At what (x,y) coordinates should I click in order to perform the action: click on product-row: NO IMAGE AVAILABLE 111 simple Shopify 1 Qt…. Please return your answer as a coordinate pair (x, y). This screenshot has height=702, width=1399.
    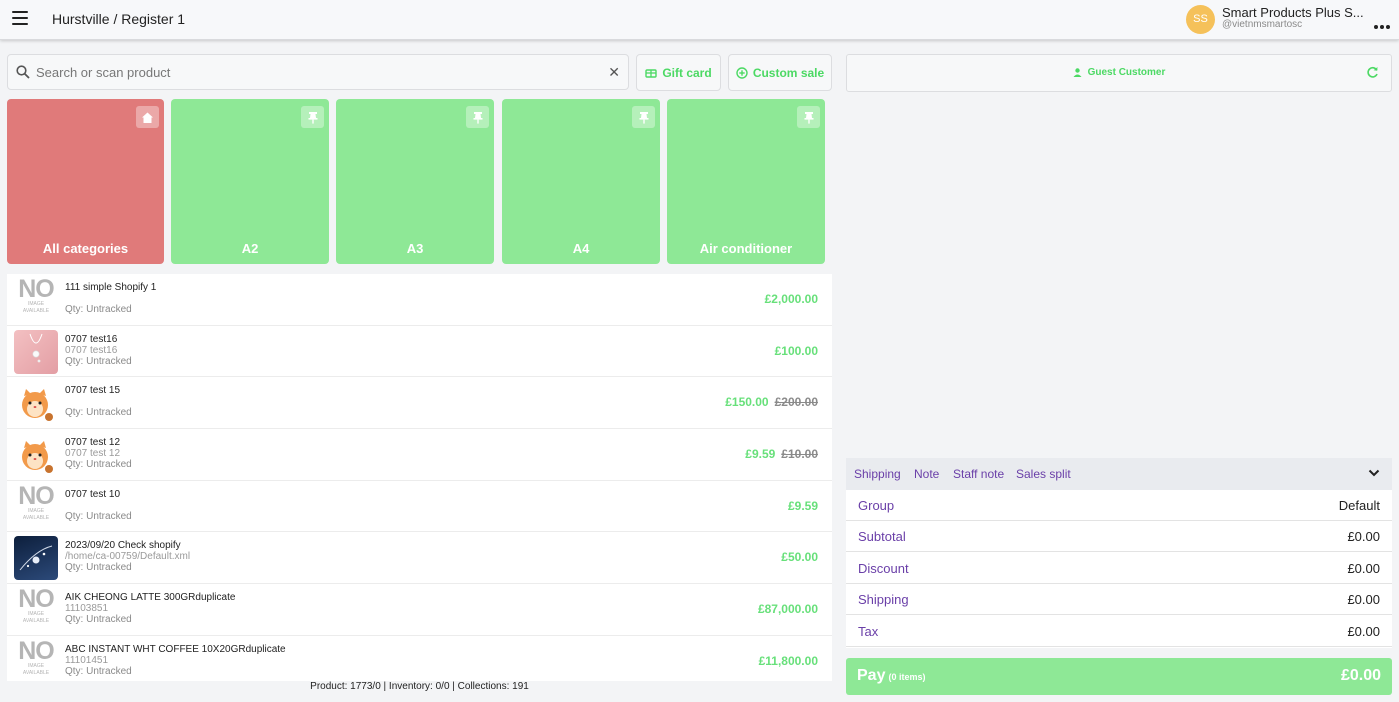
    Looking at the image, I should click on (419, 300).